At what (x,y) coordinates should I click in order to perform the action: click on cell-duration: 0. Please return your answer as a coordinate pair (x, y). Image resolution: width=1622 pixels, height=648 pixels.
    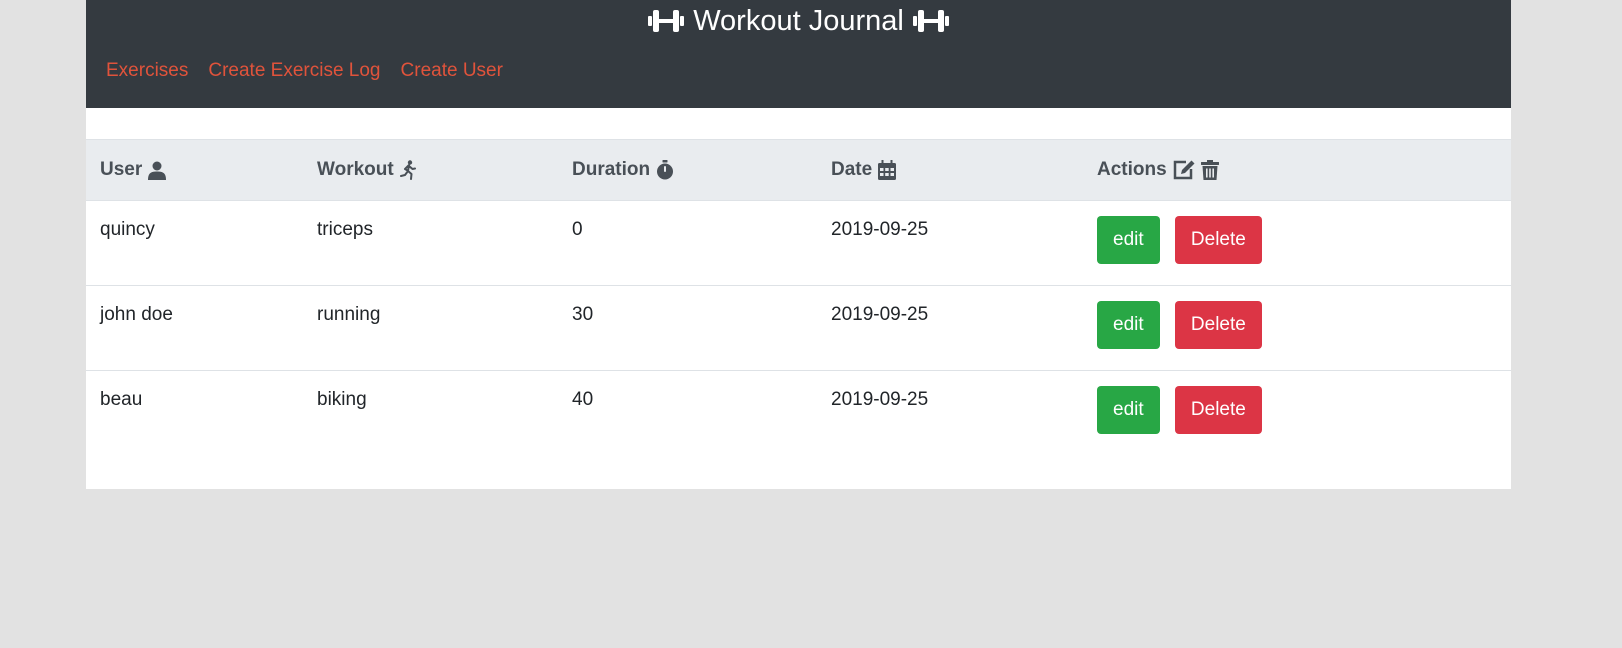
    Looking at the image, I should click on (577, 229).